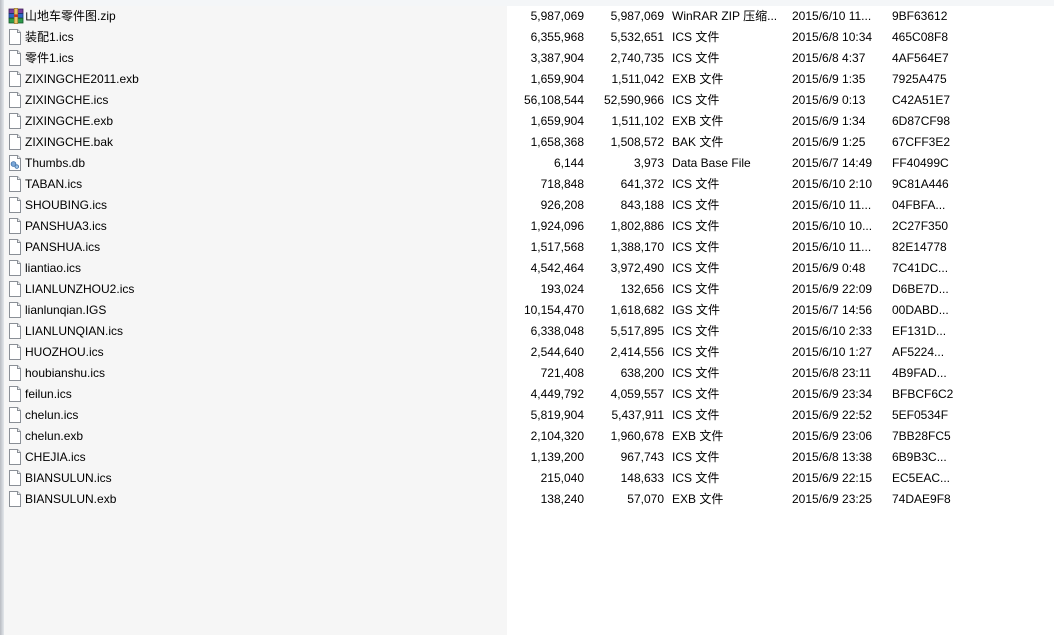 This screenshot has width=1054, height=635. What do you see at coordinates (642, 478) in the screenshot?
I see `file-packed: 148,633` at bounding box center [642, 478].